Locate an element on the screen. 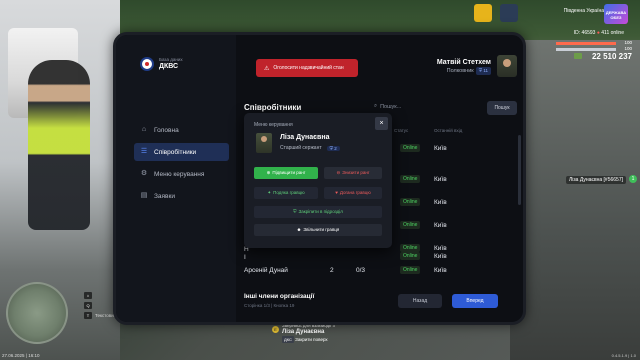  page-title: Співробітники is located at coordinates (273, 107).